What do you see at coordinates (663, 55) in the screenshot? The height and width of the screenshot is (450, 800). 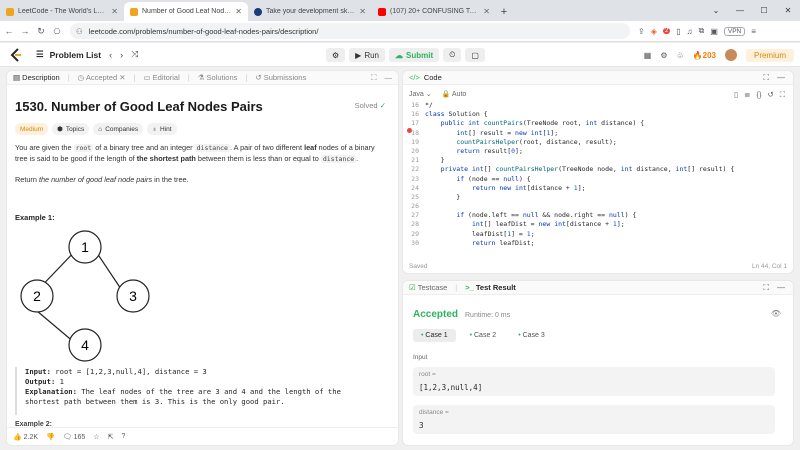 I see `settings-icon: ⚙` at bounding box center [663, 55].